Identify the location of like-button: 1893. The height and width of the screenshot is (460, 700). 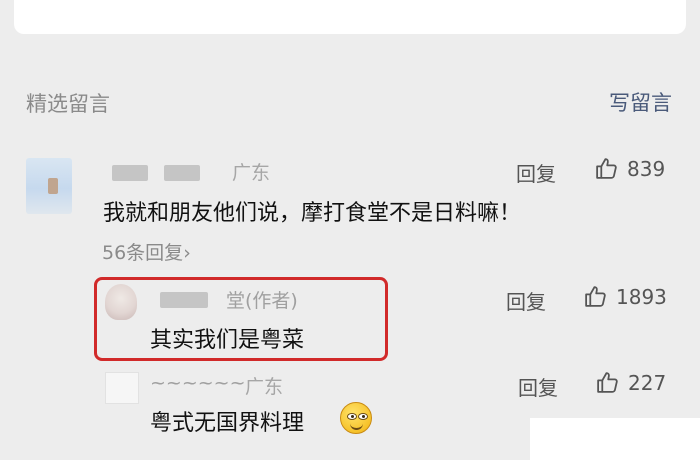
(625, 296).